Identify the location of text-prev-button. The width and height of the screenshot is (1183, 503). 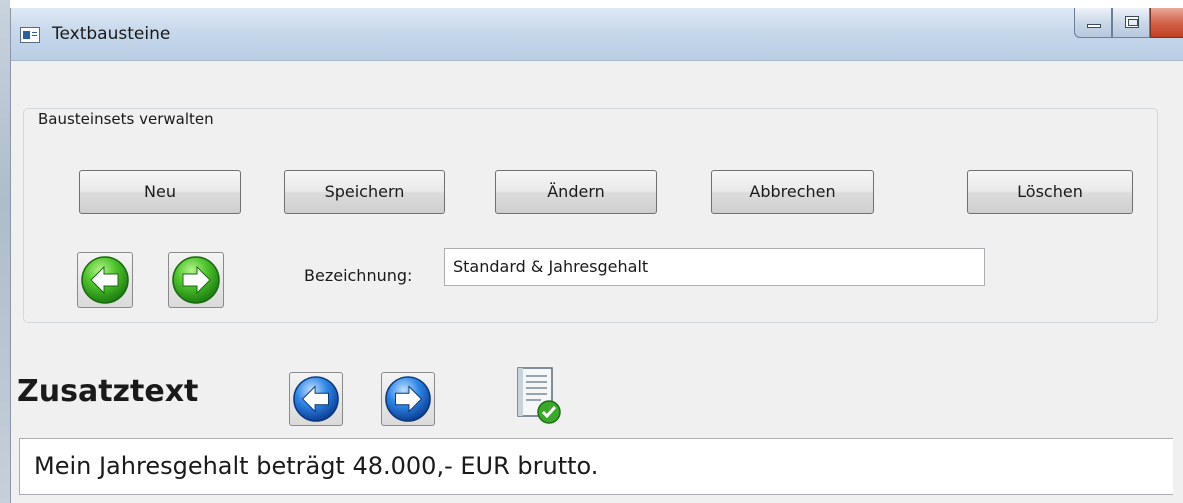
(316, 399).